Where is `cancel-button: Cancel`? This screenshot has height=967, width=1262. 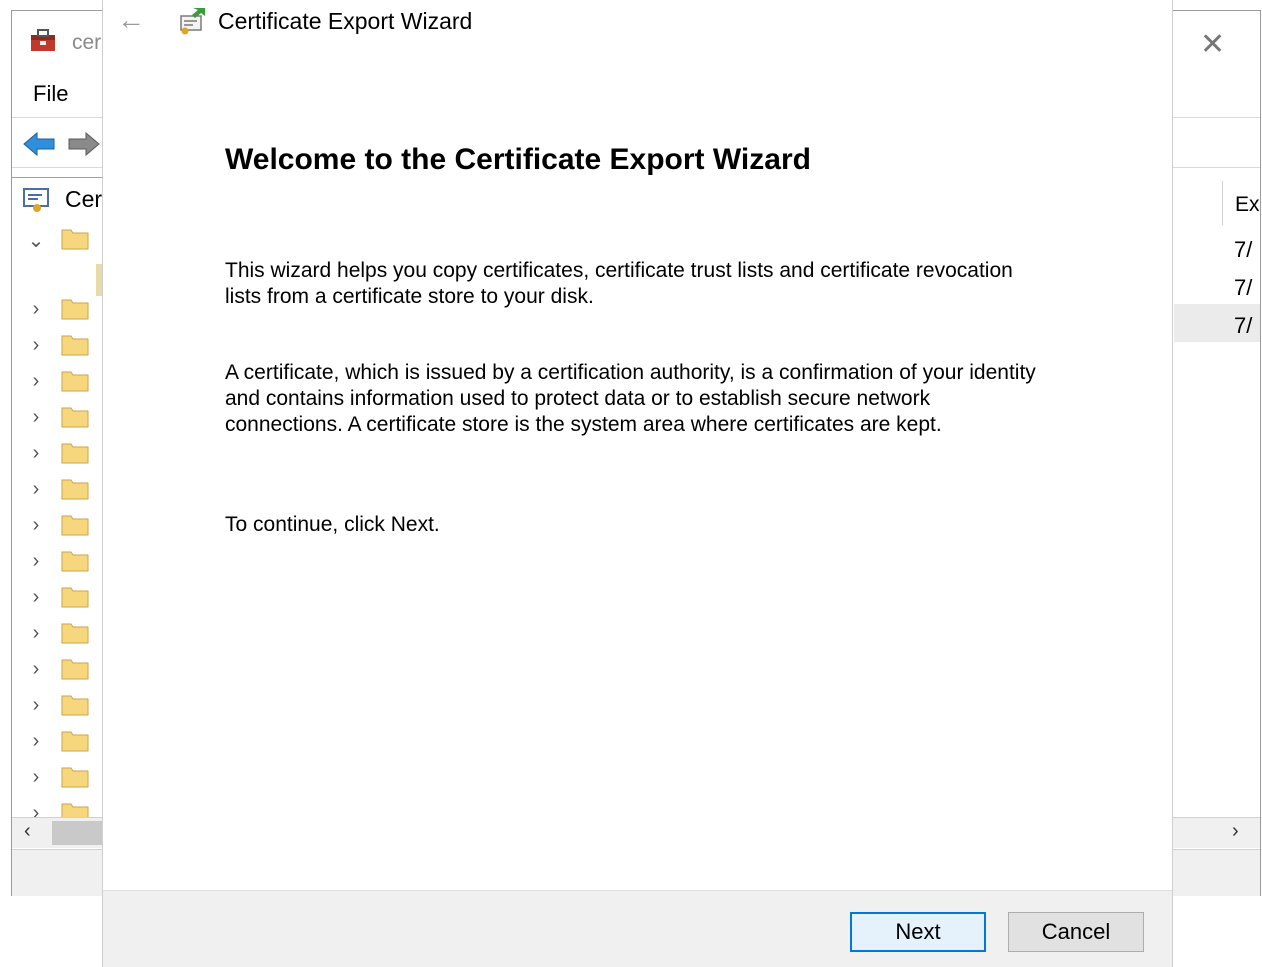
cancel-button: Cancel is located at coordinates (1076, 932).